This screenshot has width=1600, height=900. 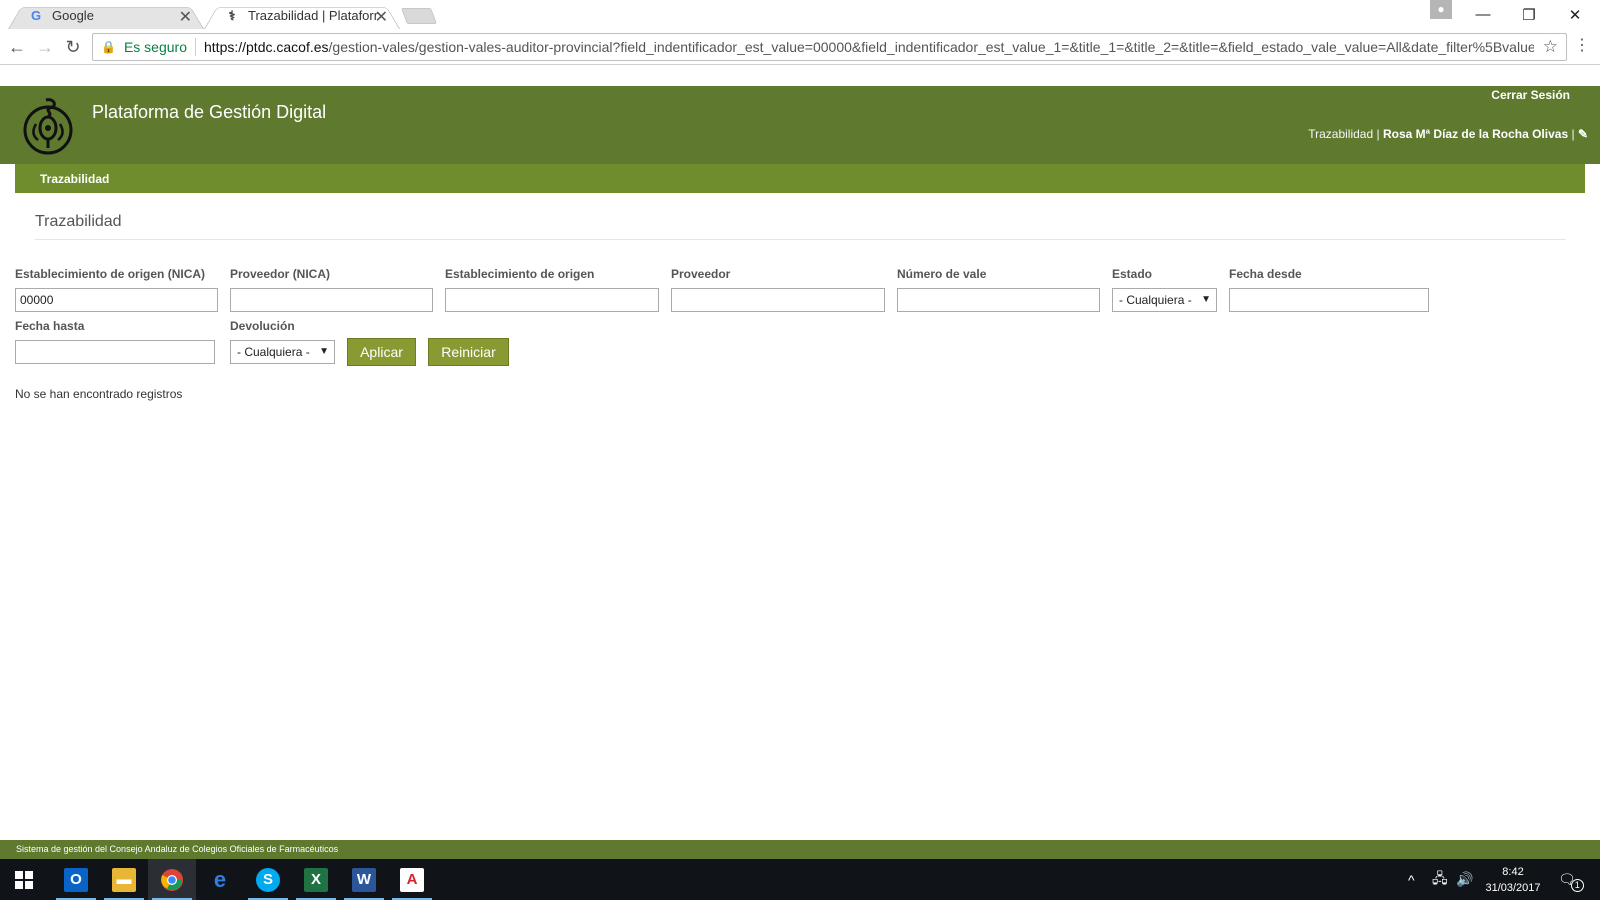 I want to click on folder-icon: ▬, so click(x=124, y=879).